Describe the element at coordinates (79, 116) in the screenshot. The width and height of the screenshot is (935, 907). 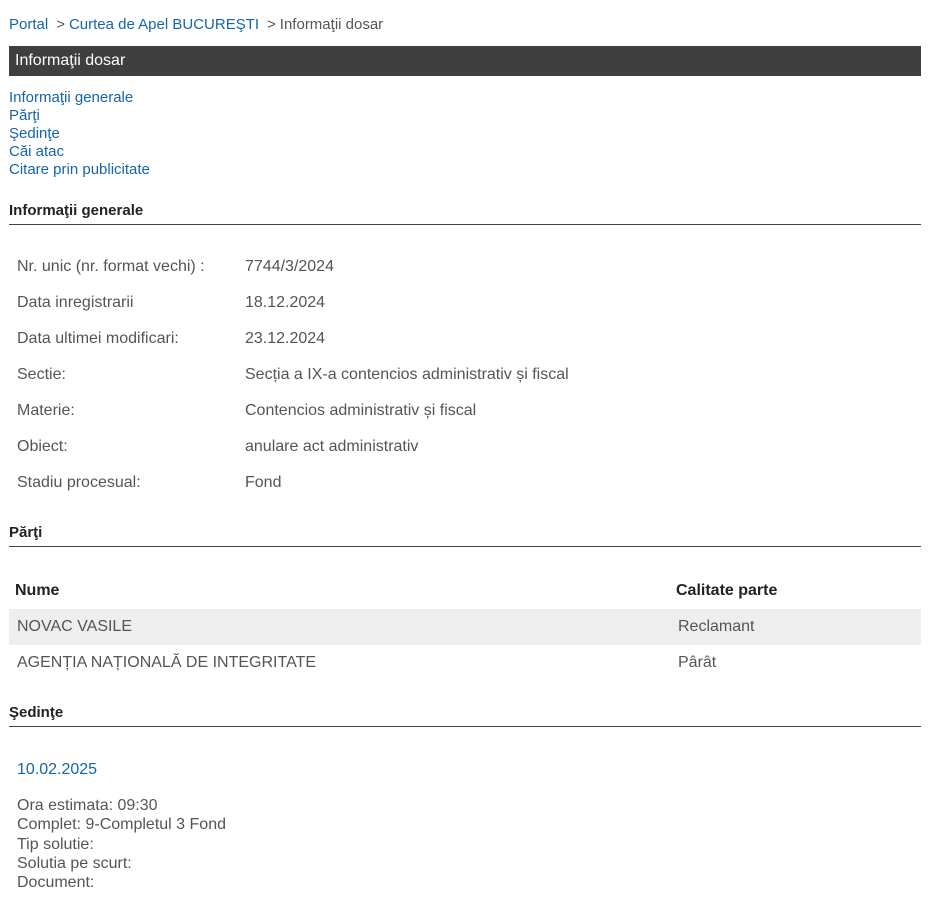
I see `toc-link-parti: Părţi` at that location.